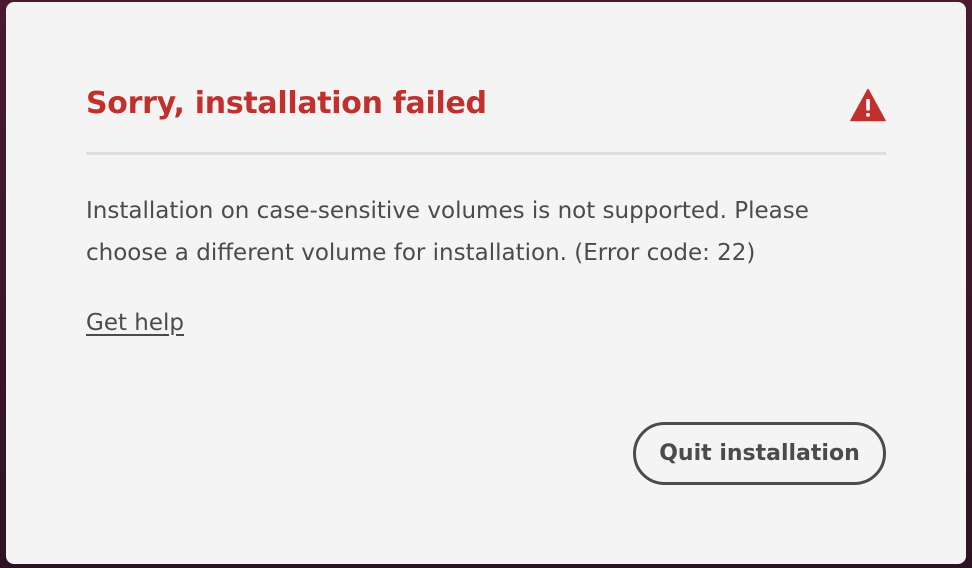 The width and height of the screenshot is (972, 568). I want to click on warning-triangle-icon, so click(868, 105).